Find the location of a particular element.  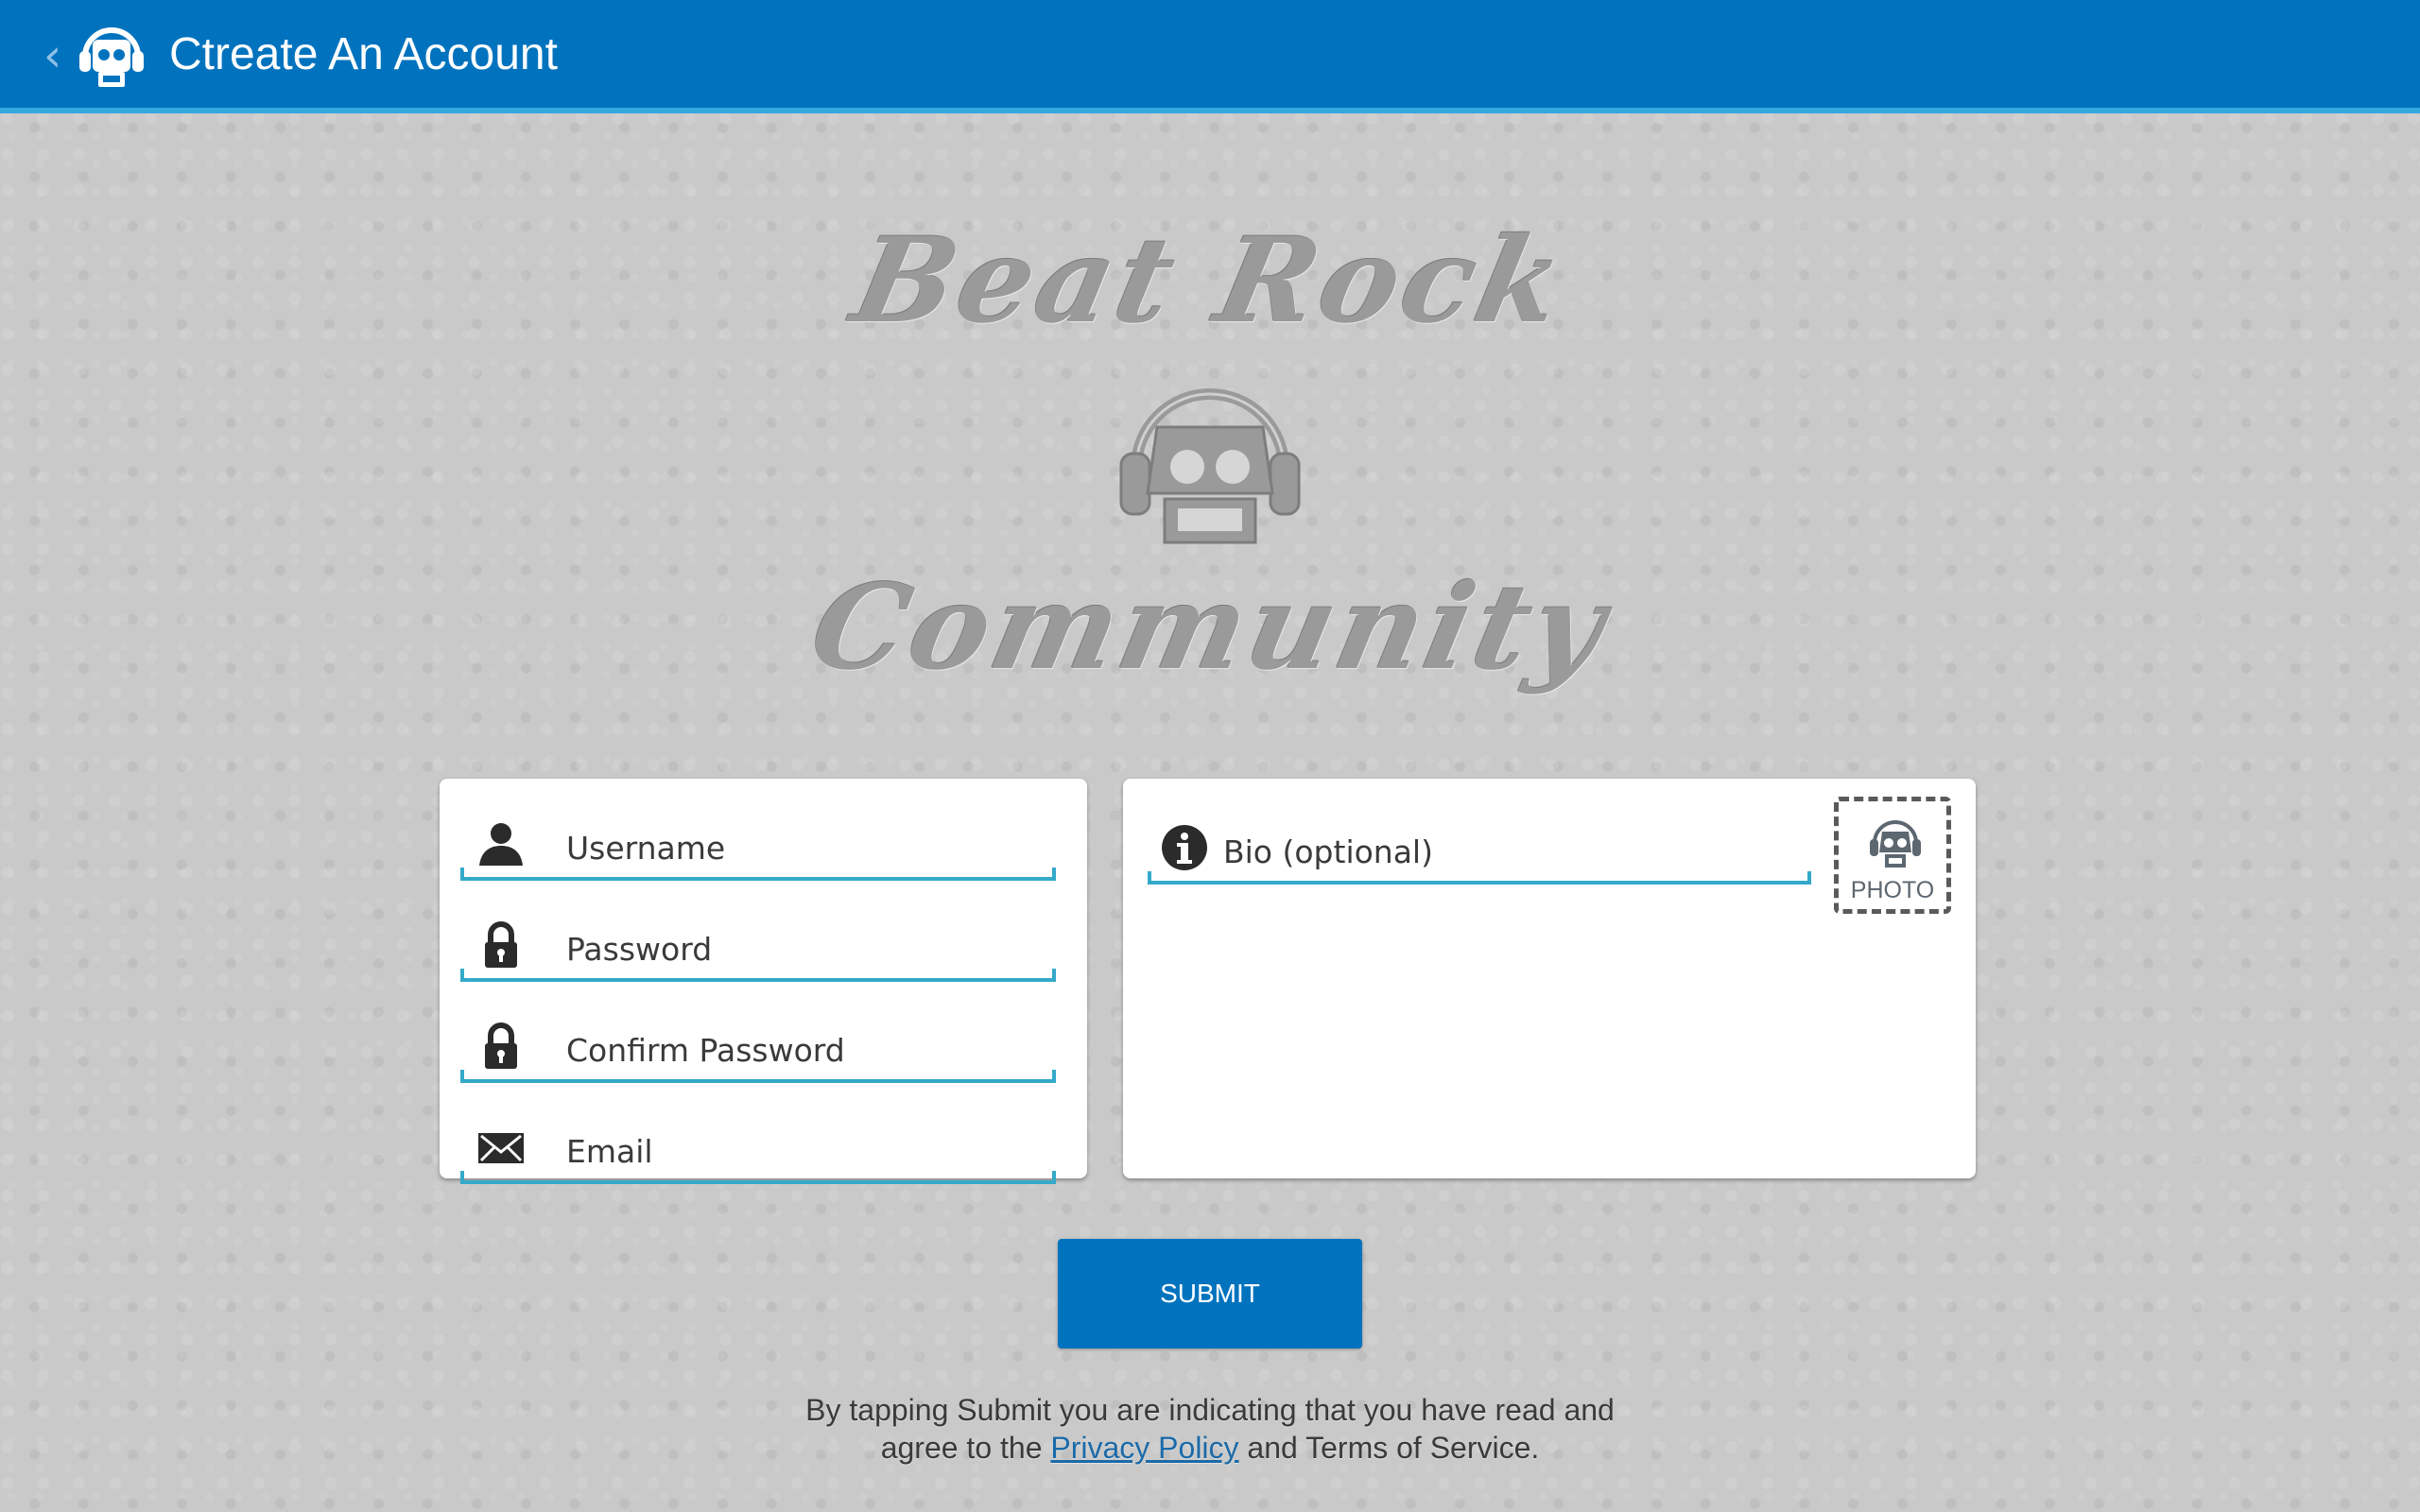

terms-prefix: agree to the is located at coordinates (966, 1448).